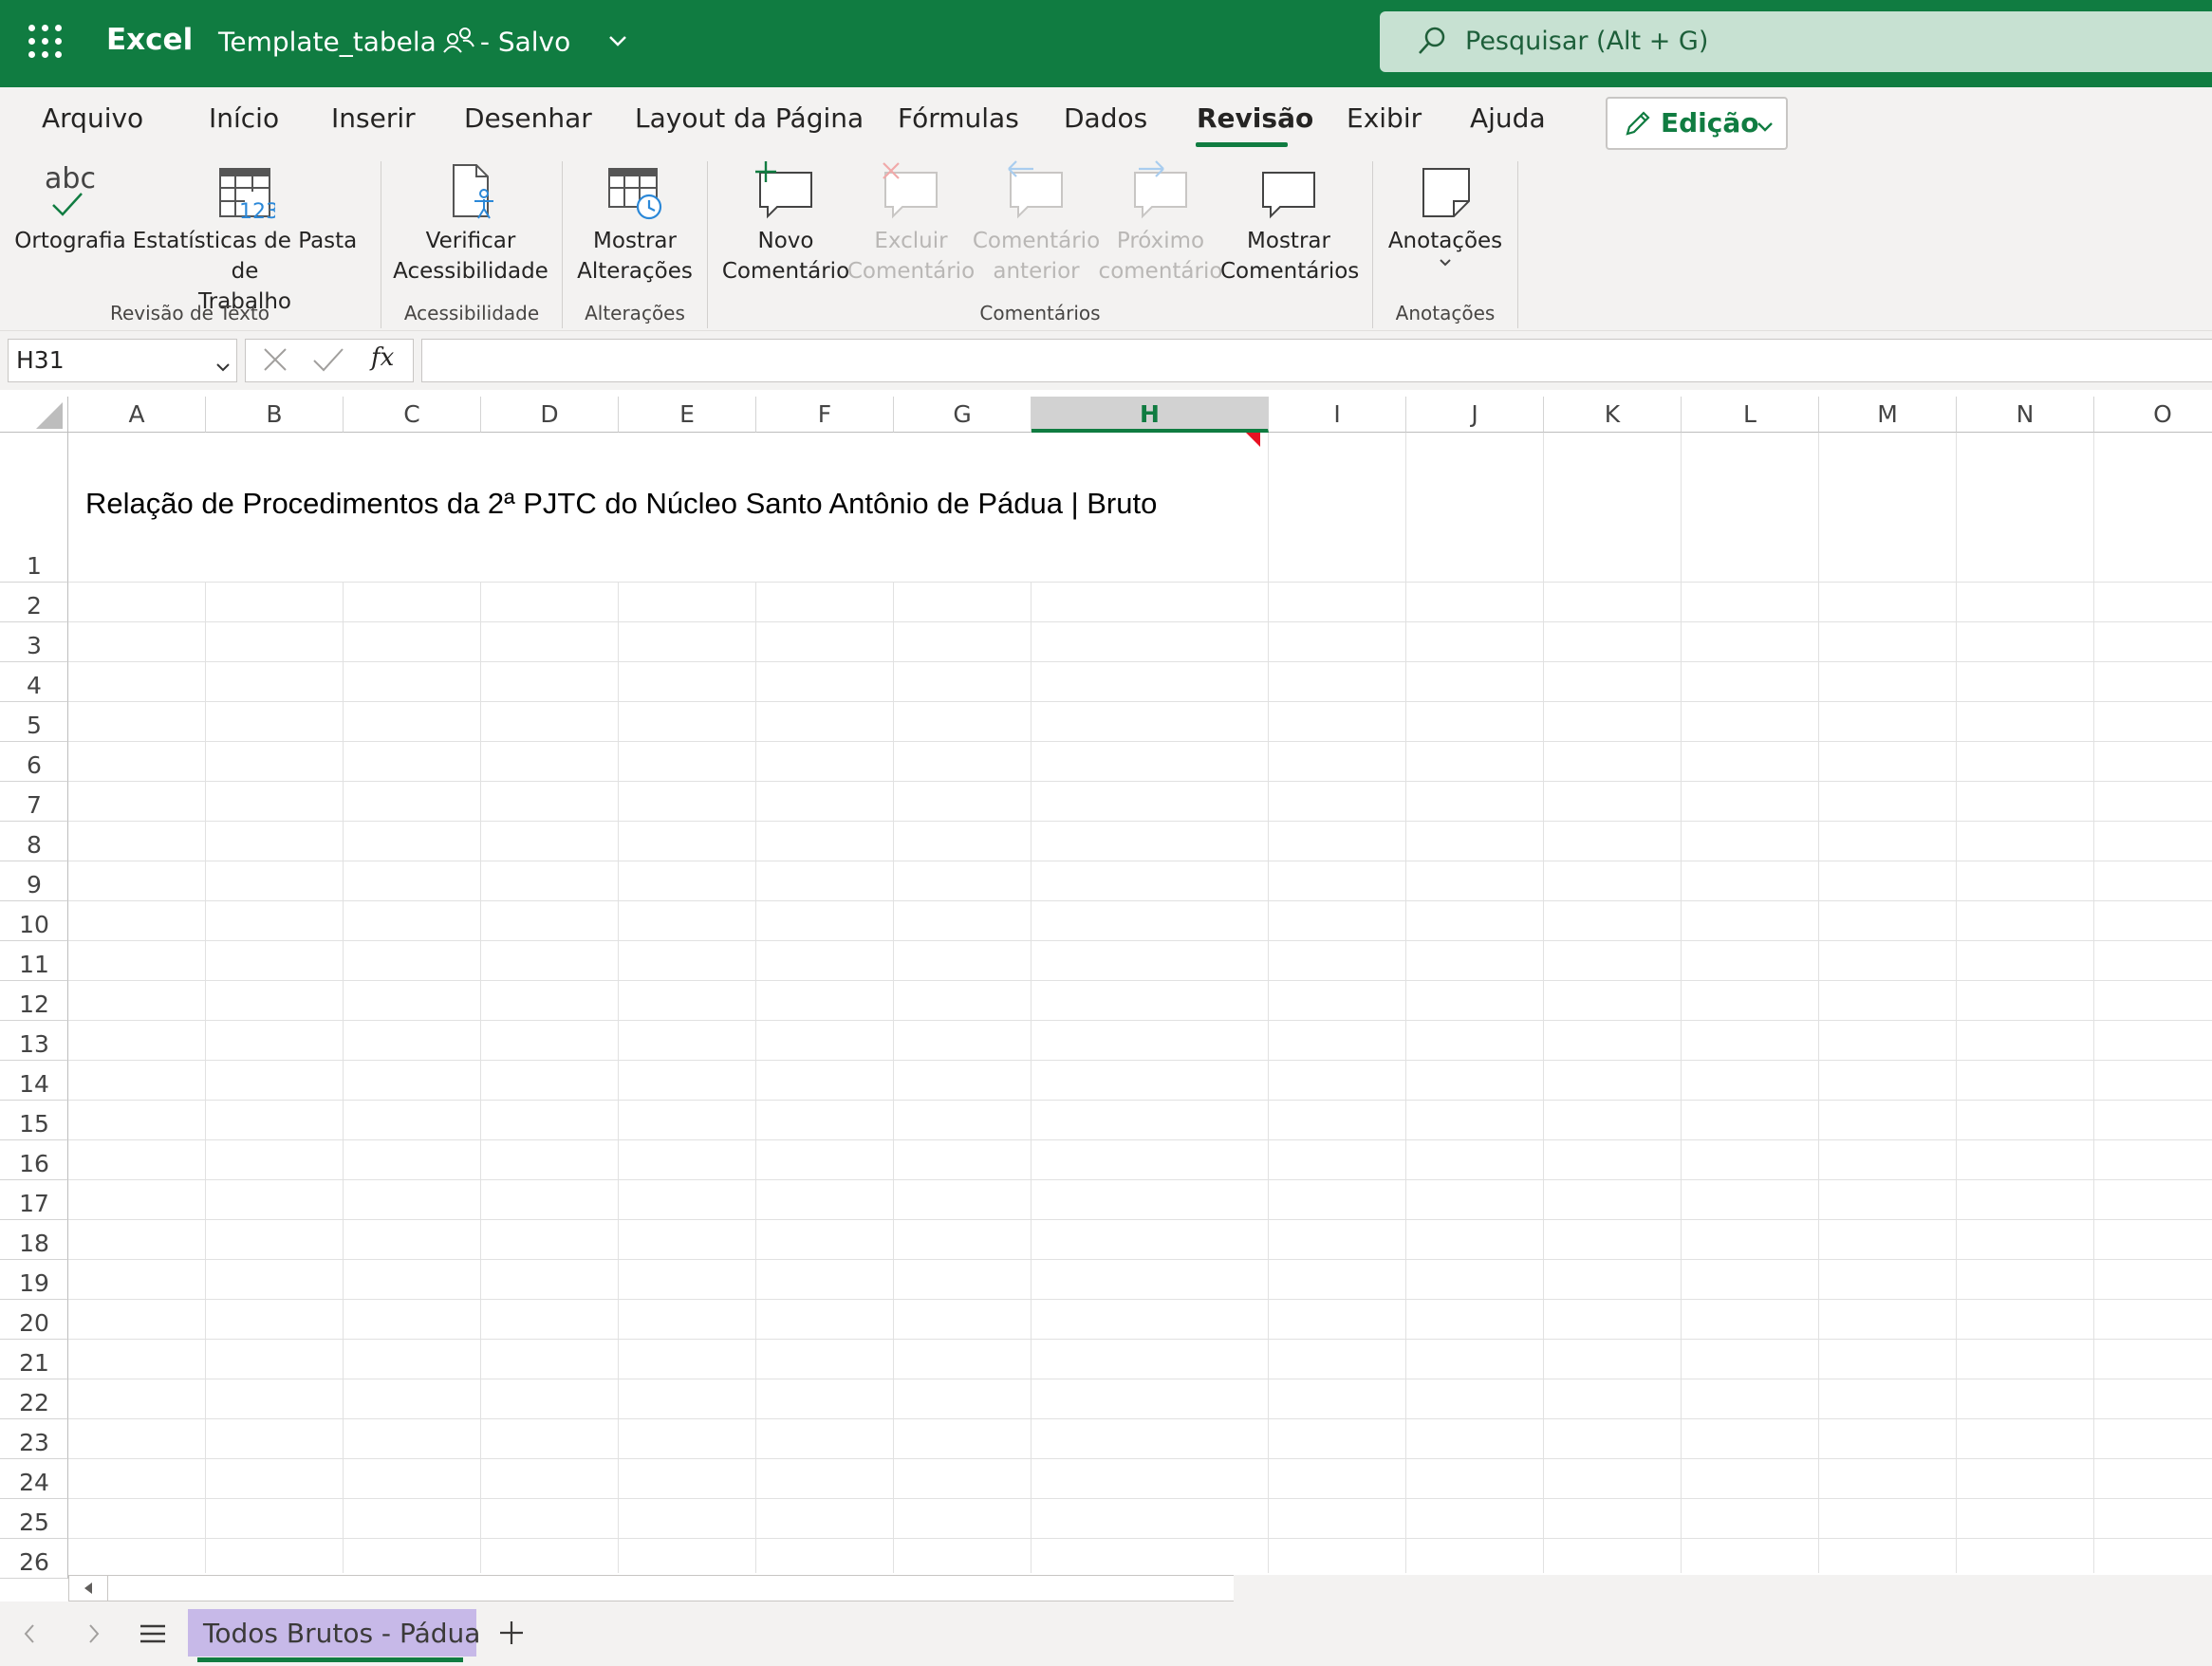 The height and width of the screenshot is (1666, 2212). Describe the element at coordinates (473, 191) in the screenshot. I see `accessibility-icon` at that location.